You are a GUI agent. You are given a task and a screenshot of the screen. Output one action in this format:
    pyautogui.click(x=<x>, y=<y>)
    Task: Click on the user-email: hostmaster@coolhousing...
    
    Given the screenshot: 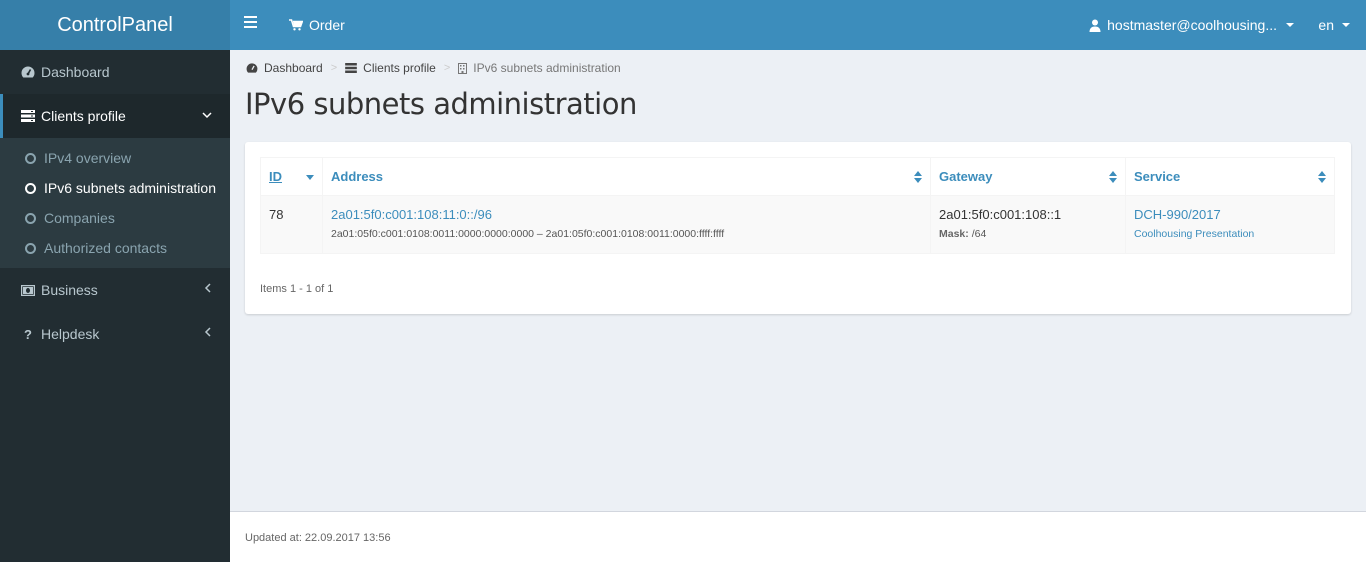 What is the action you would take?
    pyautogui.click(x=1192, y=25)
    